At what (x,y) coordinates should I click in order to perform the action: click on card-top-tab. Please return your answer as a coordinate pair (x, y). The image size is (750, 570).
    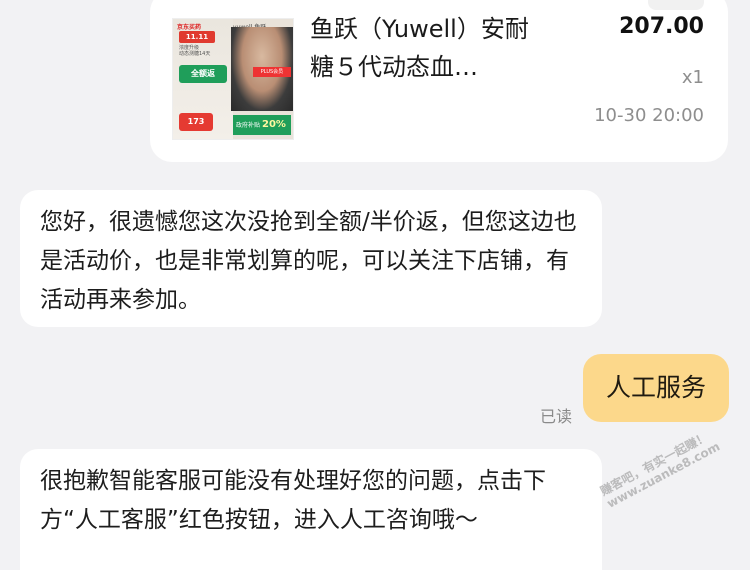
    Looking at the image, I should click on (676, 5).